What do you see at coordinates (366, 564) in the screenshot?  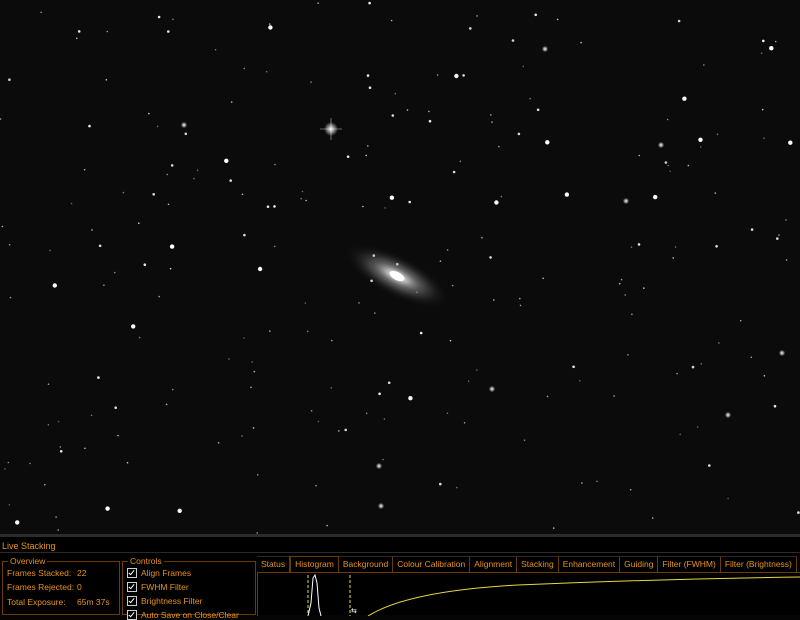 I see `tab-background: Background` at bounding box center [366, 564].